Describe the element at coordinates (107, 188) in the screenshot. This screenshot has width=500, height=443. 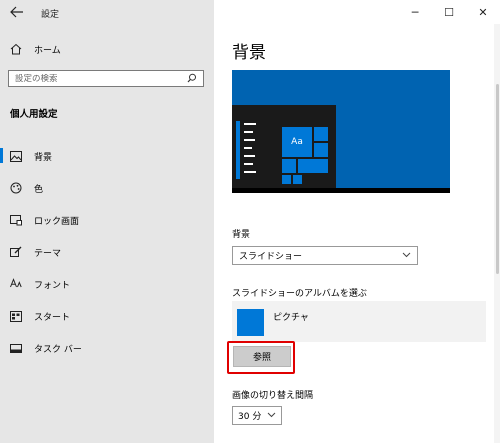
I see `sidebar-item-color: 色` at that location.